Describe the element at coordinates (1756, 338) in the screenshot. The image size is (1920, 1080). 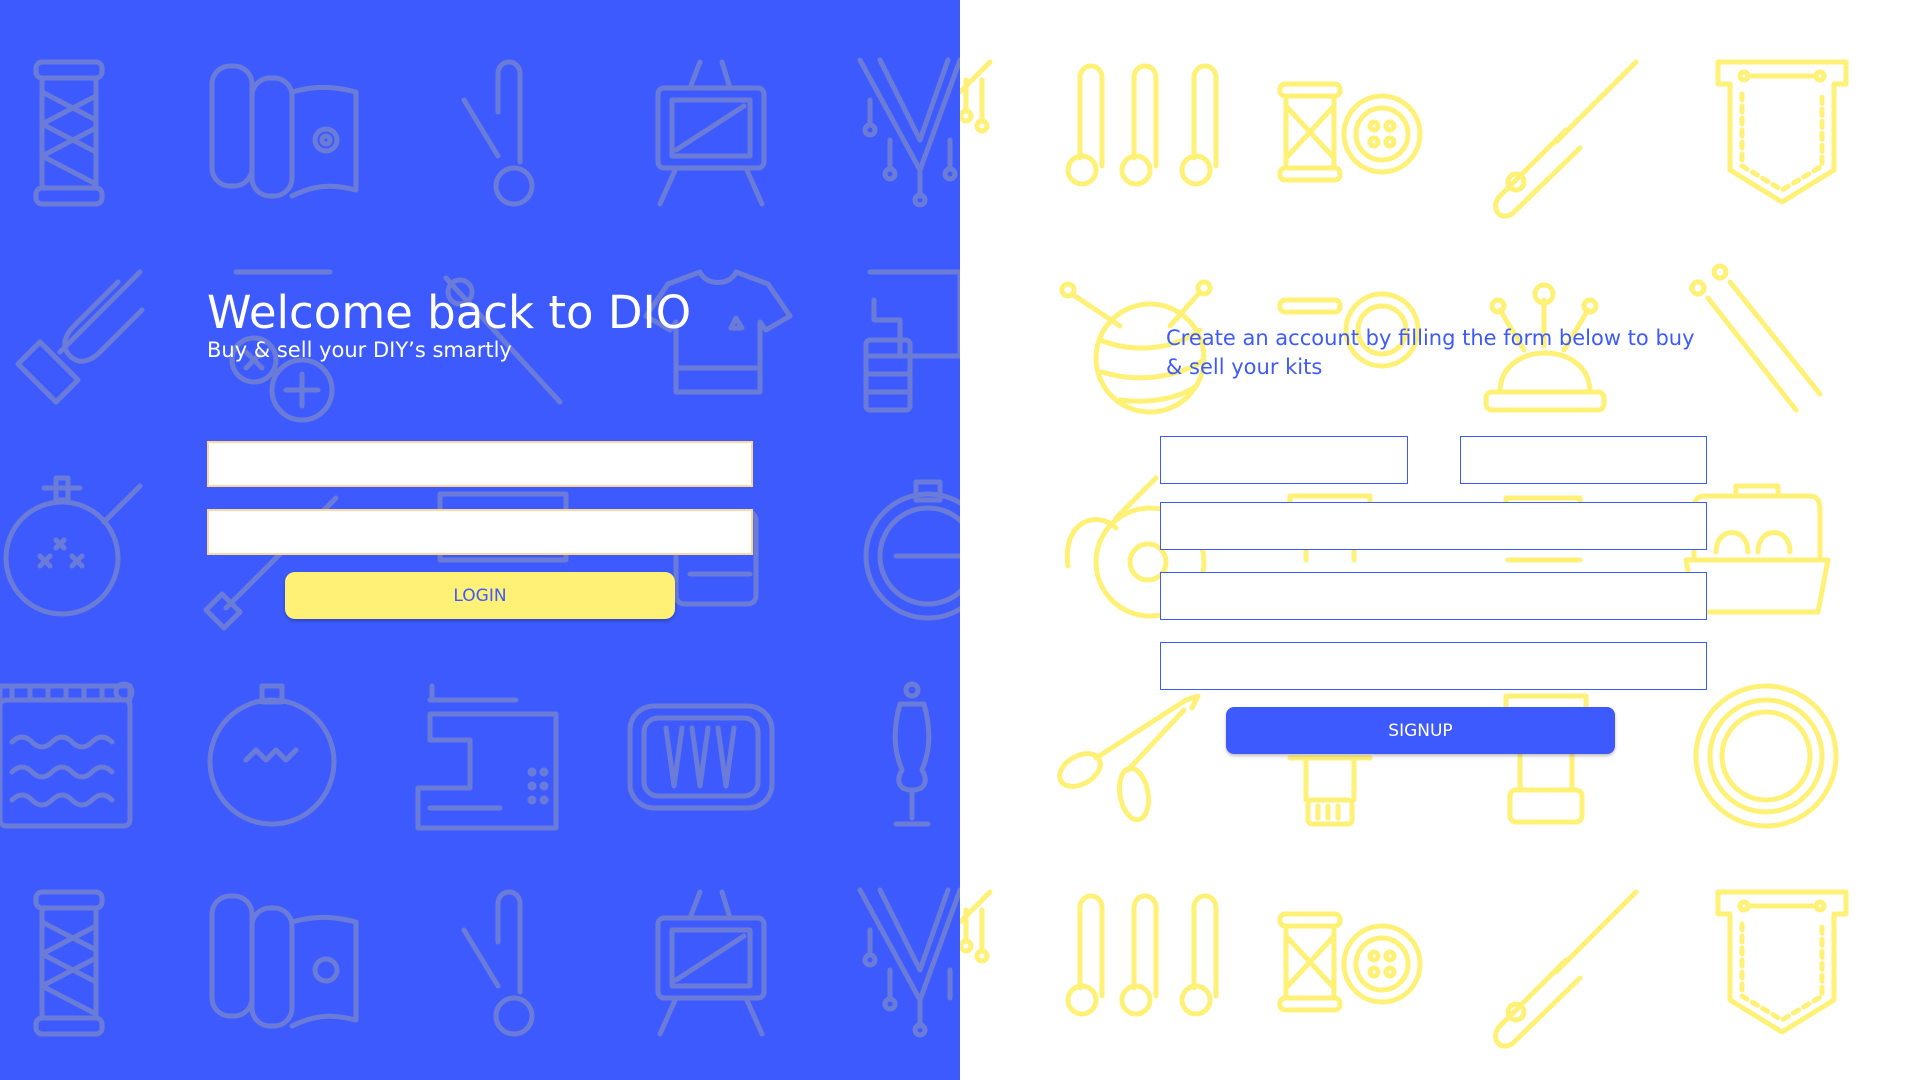
I see `knitting-needles-icon` at that location.